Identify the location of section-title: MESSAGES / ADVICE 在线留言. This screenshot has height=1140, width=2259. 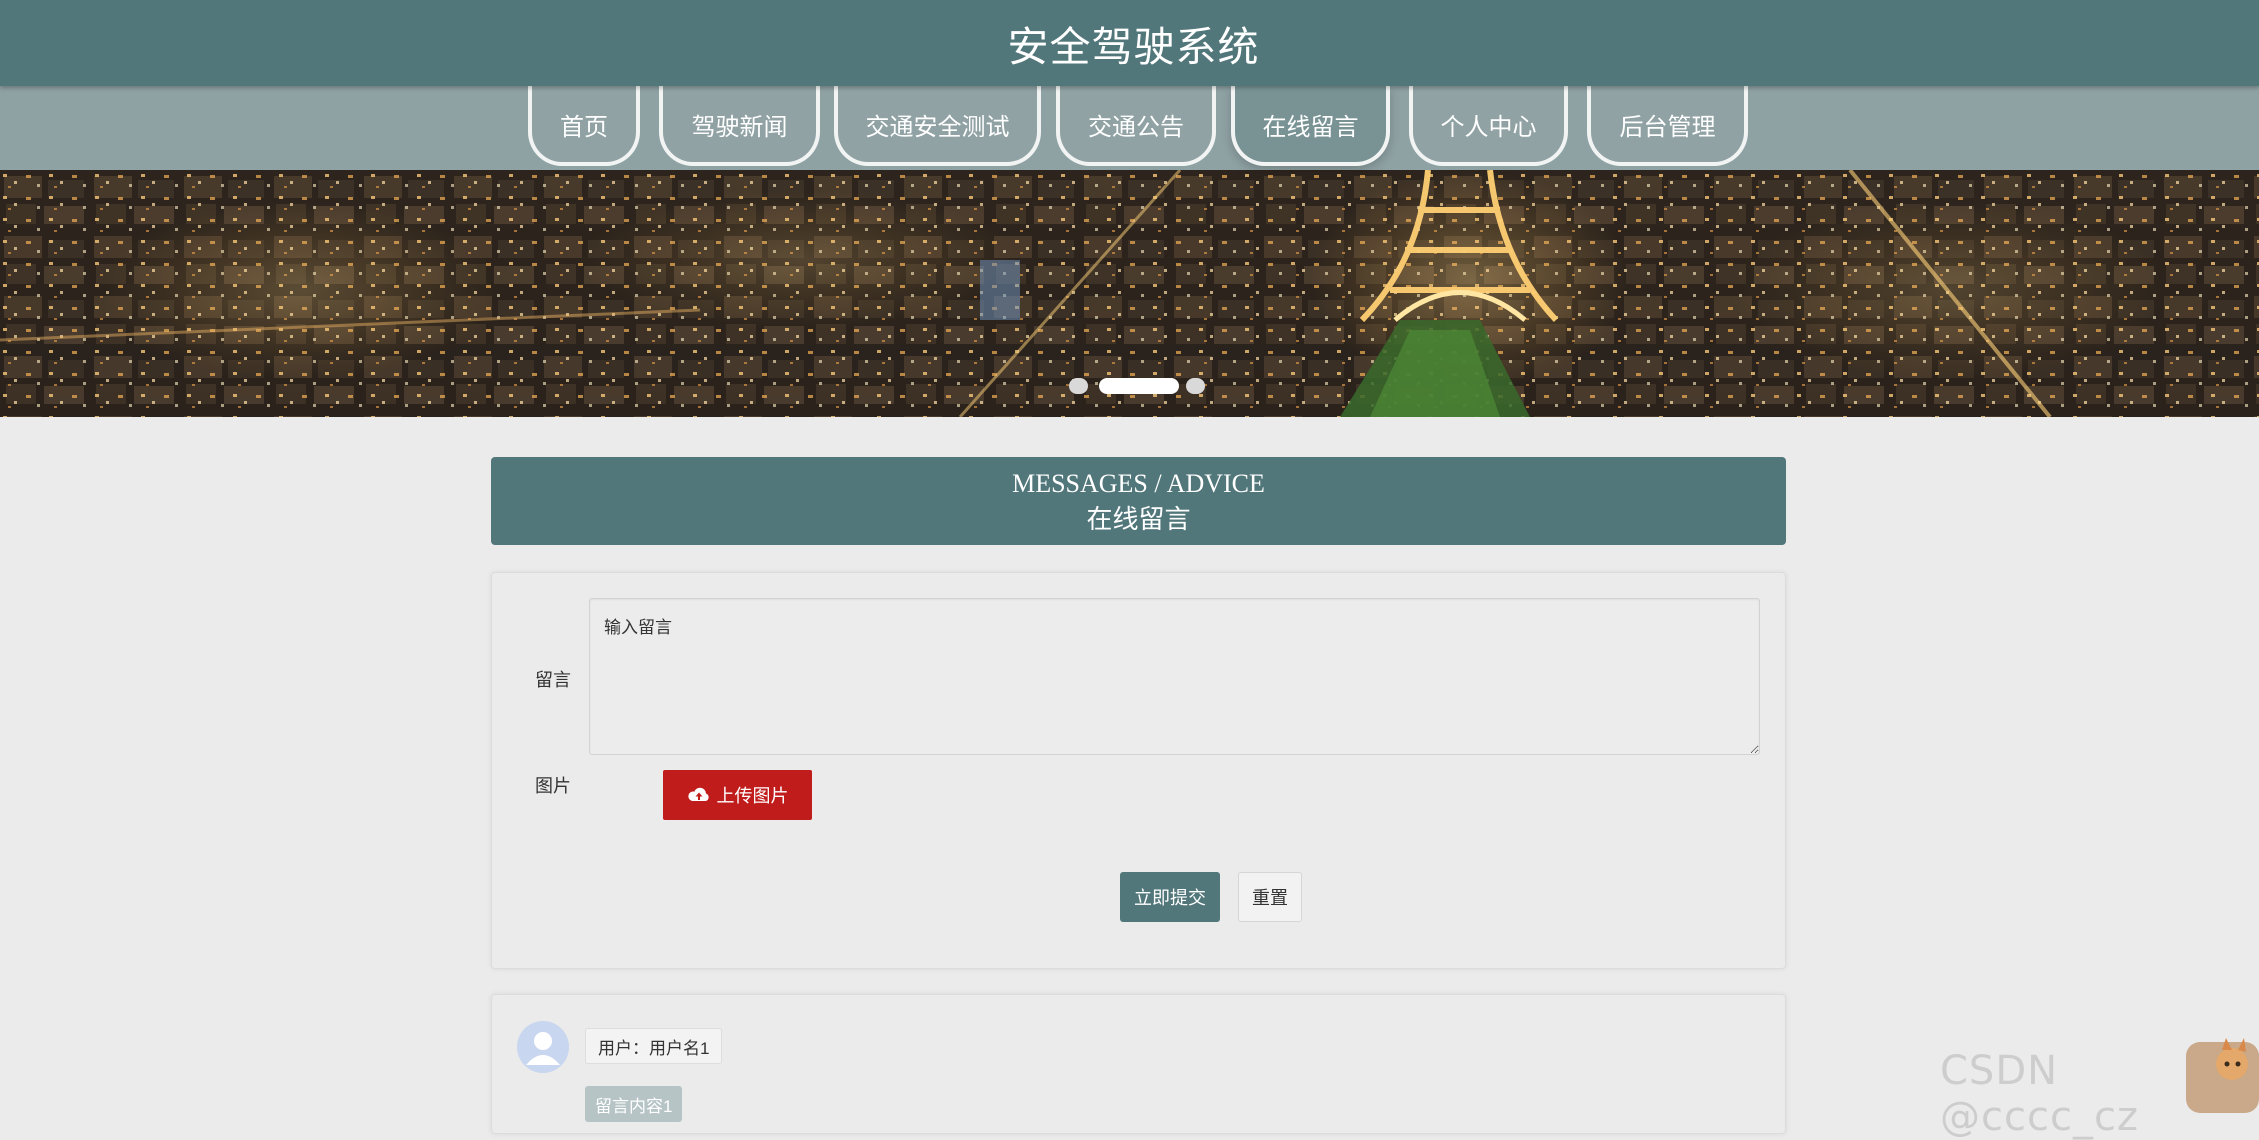
(1138, 501).